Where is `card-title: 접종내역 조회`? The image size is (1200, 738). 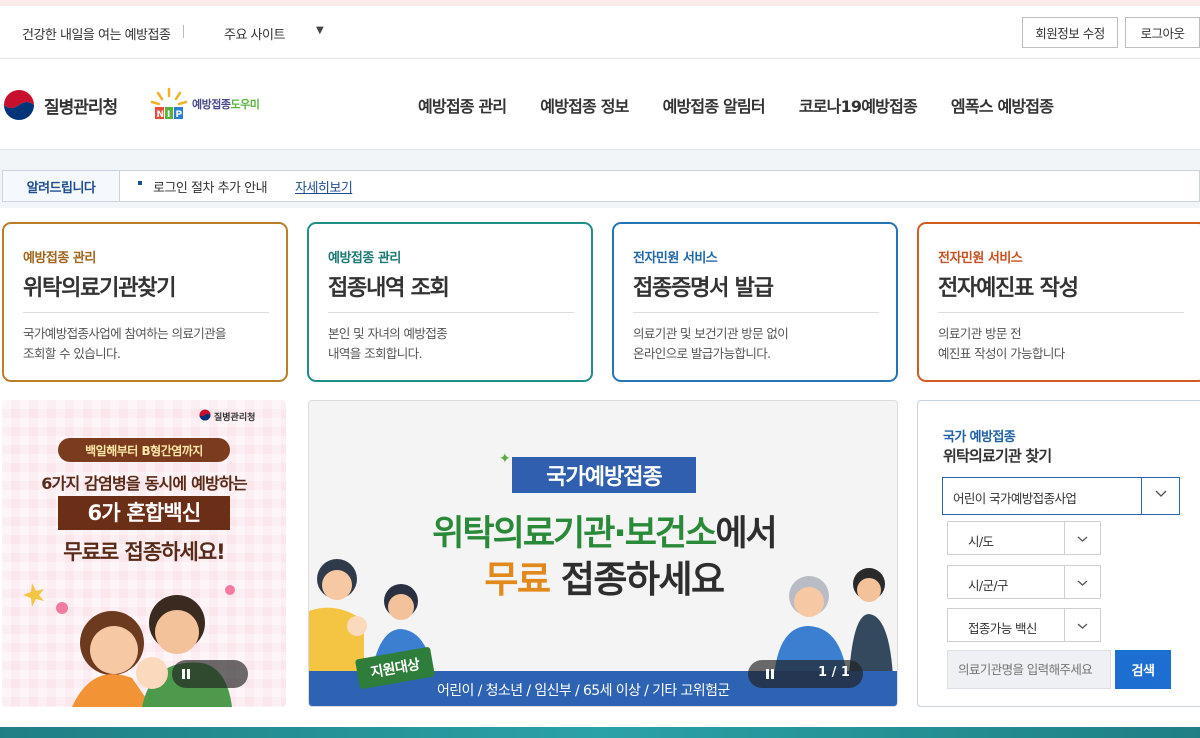
card-title: 접종내역 조회 is located at coordinates (389, 288).